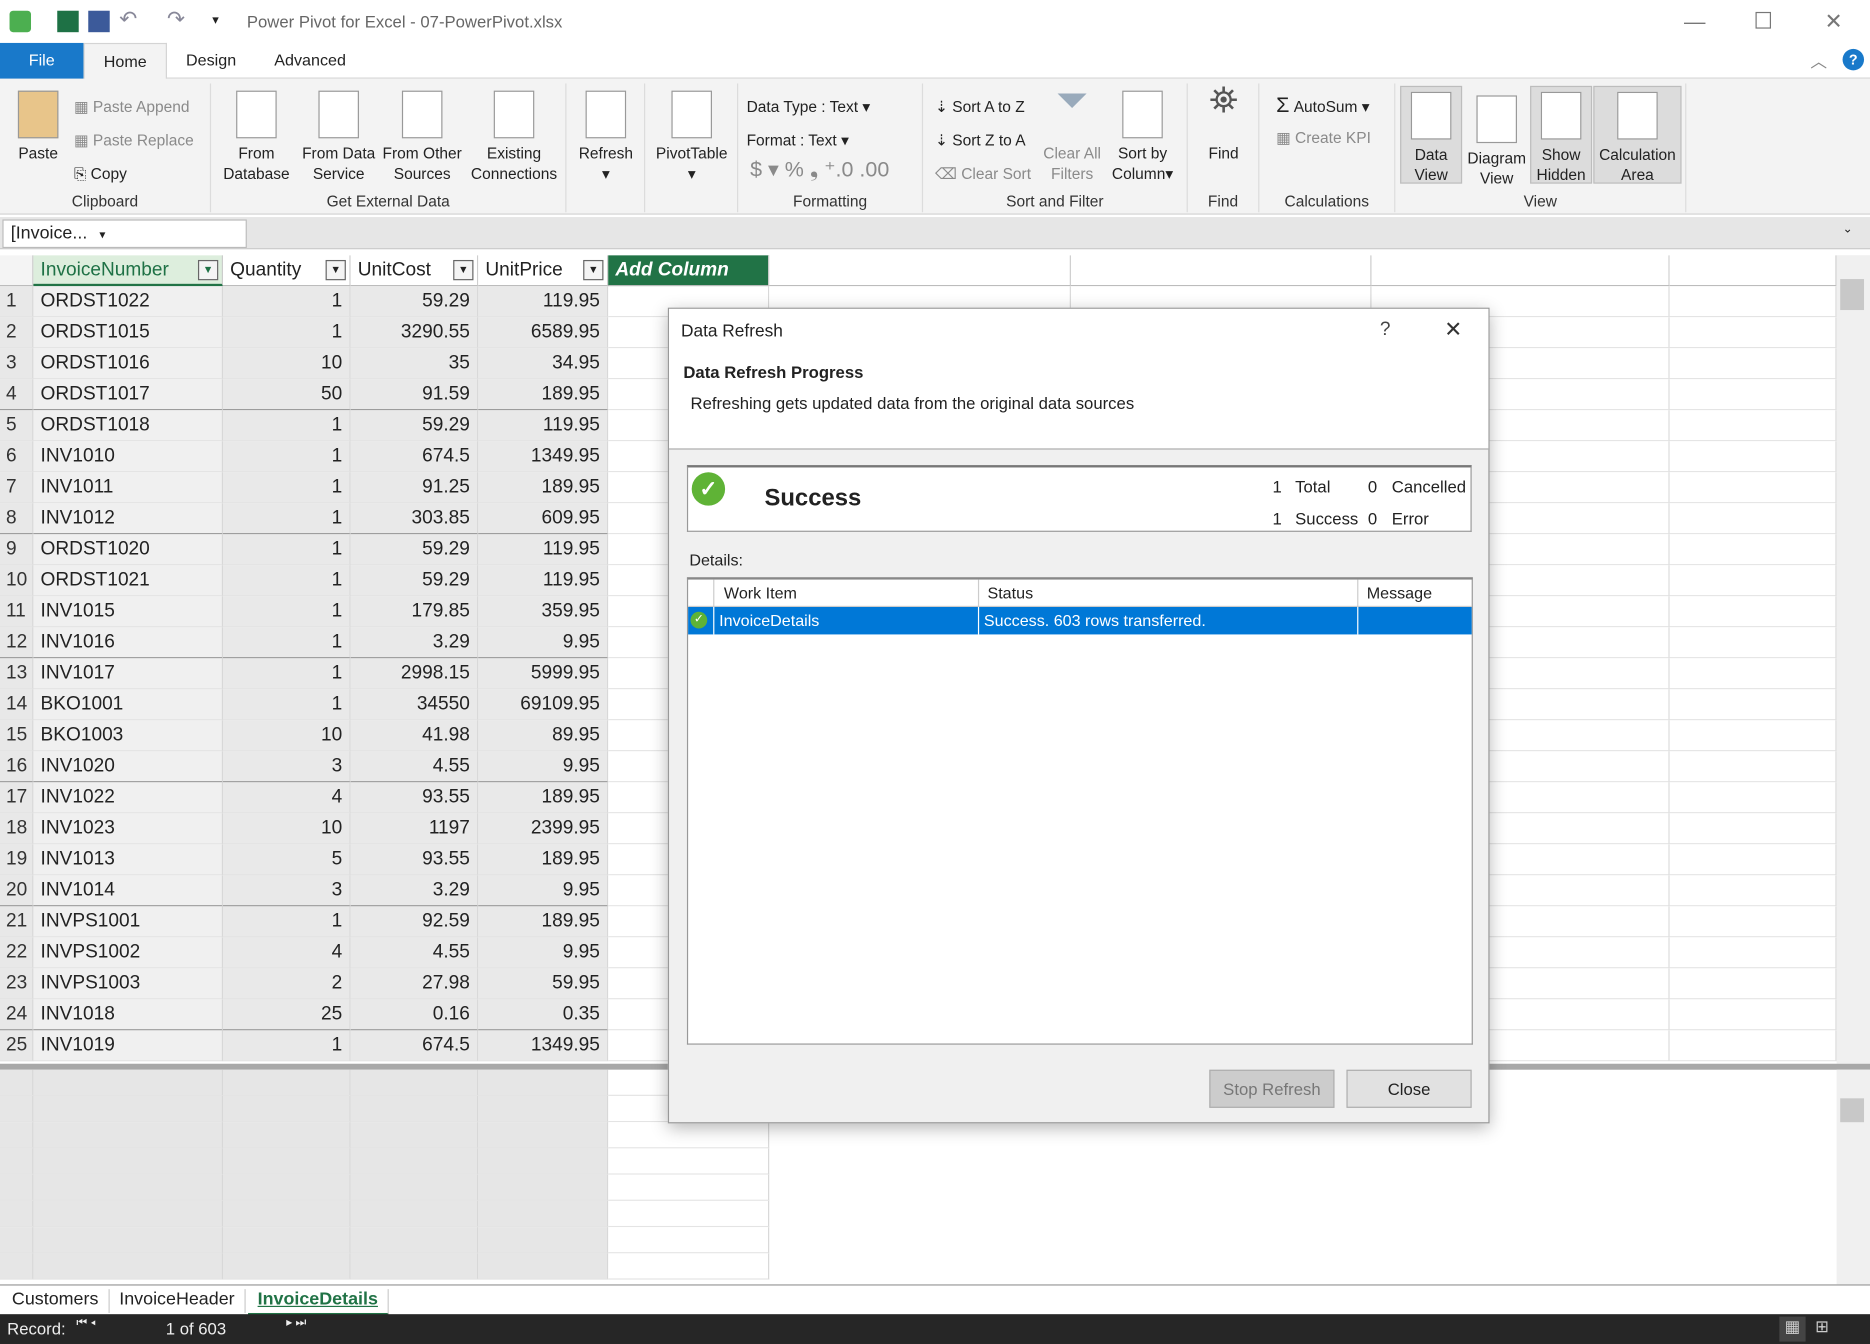  What do you see at coordinates (128, 953) in the screenshot?
I see `grid-cell: INVPS1002` at bounding box center [128, 953].